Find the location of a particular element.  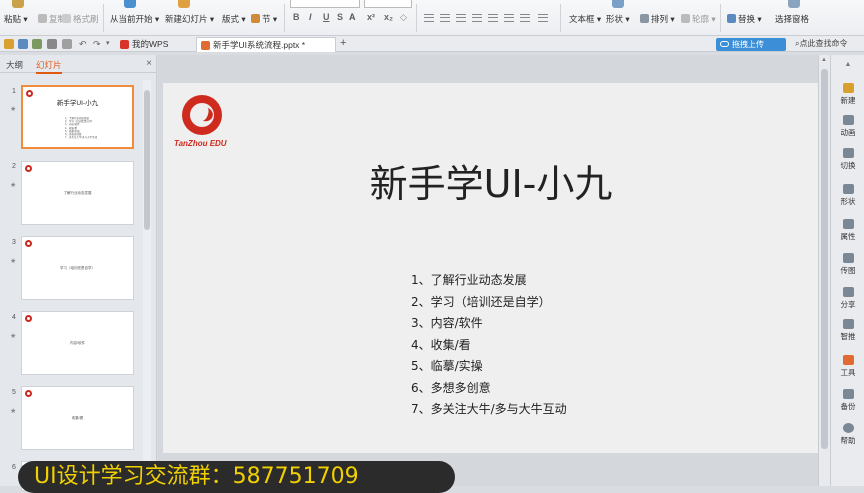

open-icon is located at coordinates (9, 44).